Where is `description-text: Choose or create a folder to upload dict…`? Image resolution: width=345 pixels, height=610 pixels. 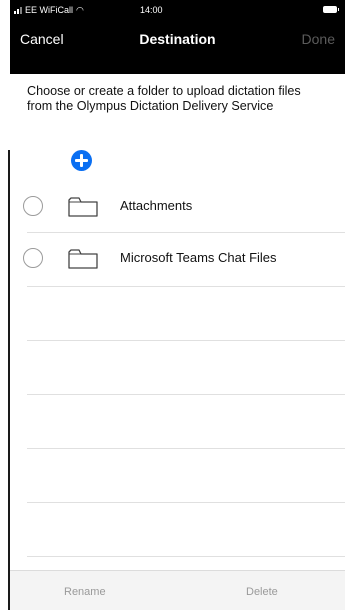
description-text: Choose or create a folder to upload dict… is located at coordinates (164, 98).